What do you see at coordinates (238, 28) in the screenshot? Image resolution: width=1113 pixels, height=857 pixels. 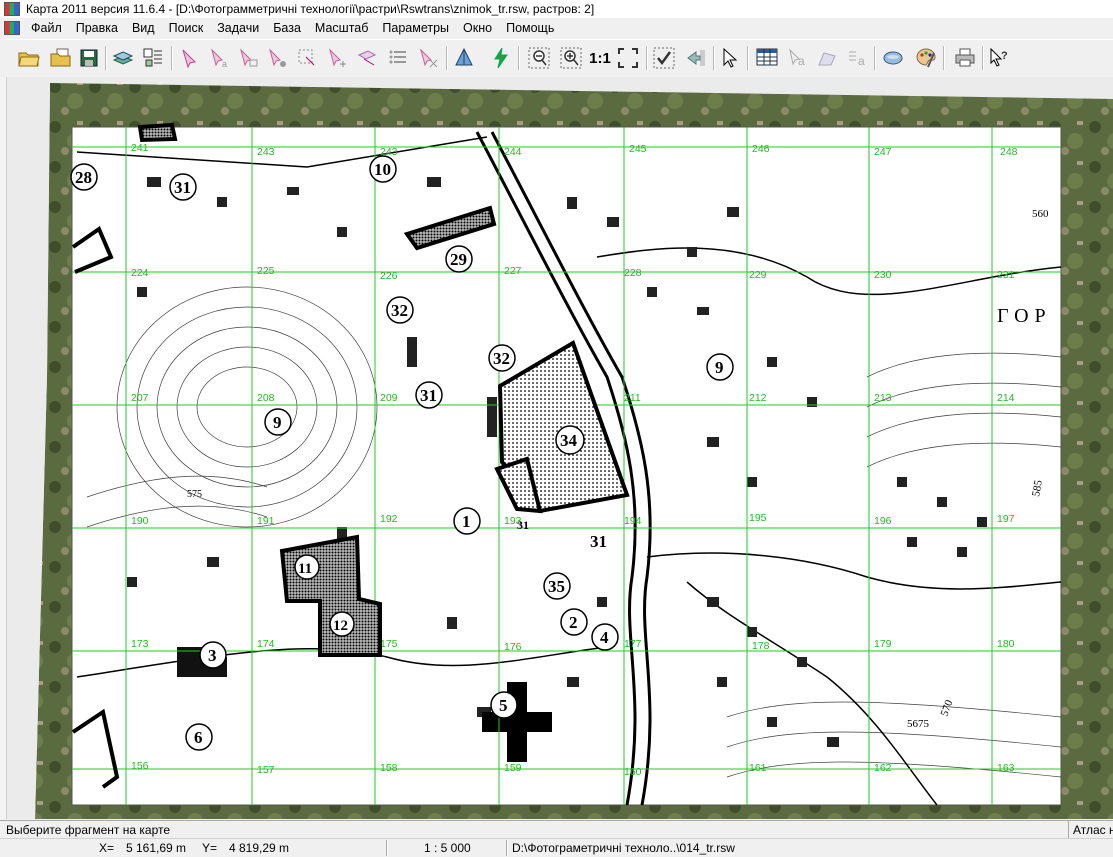 I see `menu-tasks: Задачи` at bounding box center [238, 28].